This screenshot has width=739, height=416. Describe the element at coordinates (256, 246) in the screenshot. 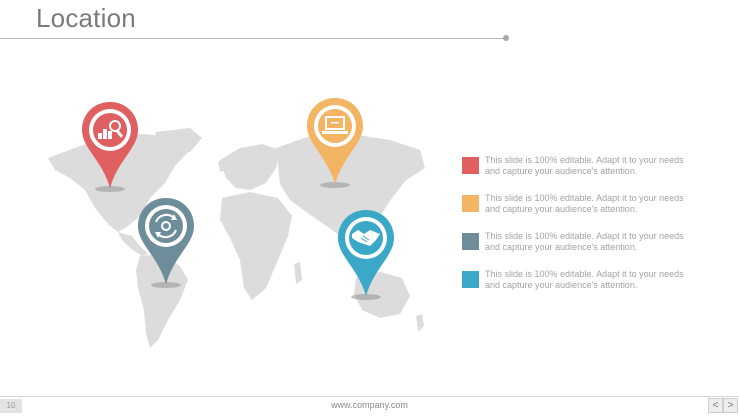

I see `map-africa` at that location.